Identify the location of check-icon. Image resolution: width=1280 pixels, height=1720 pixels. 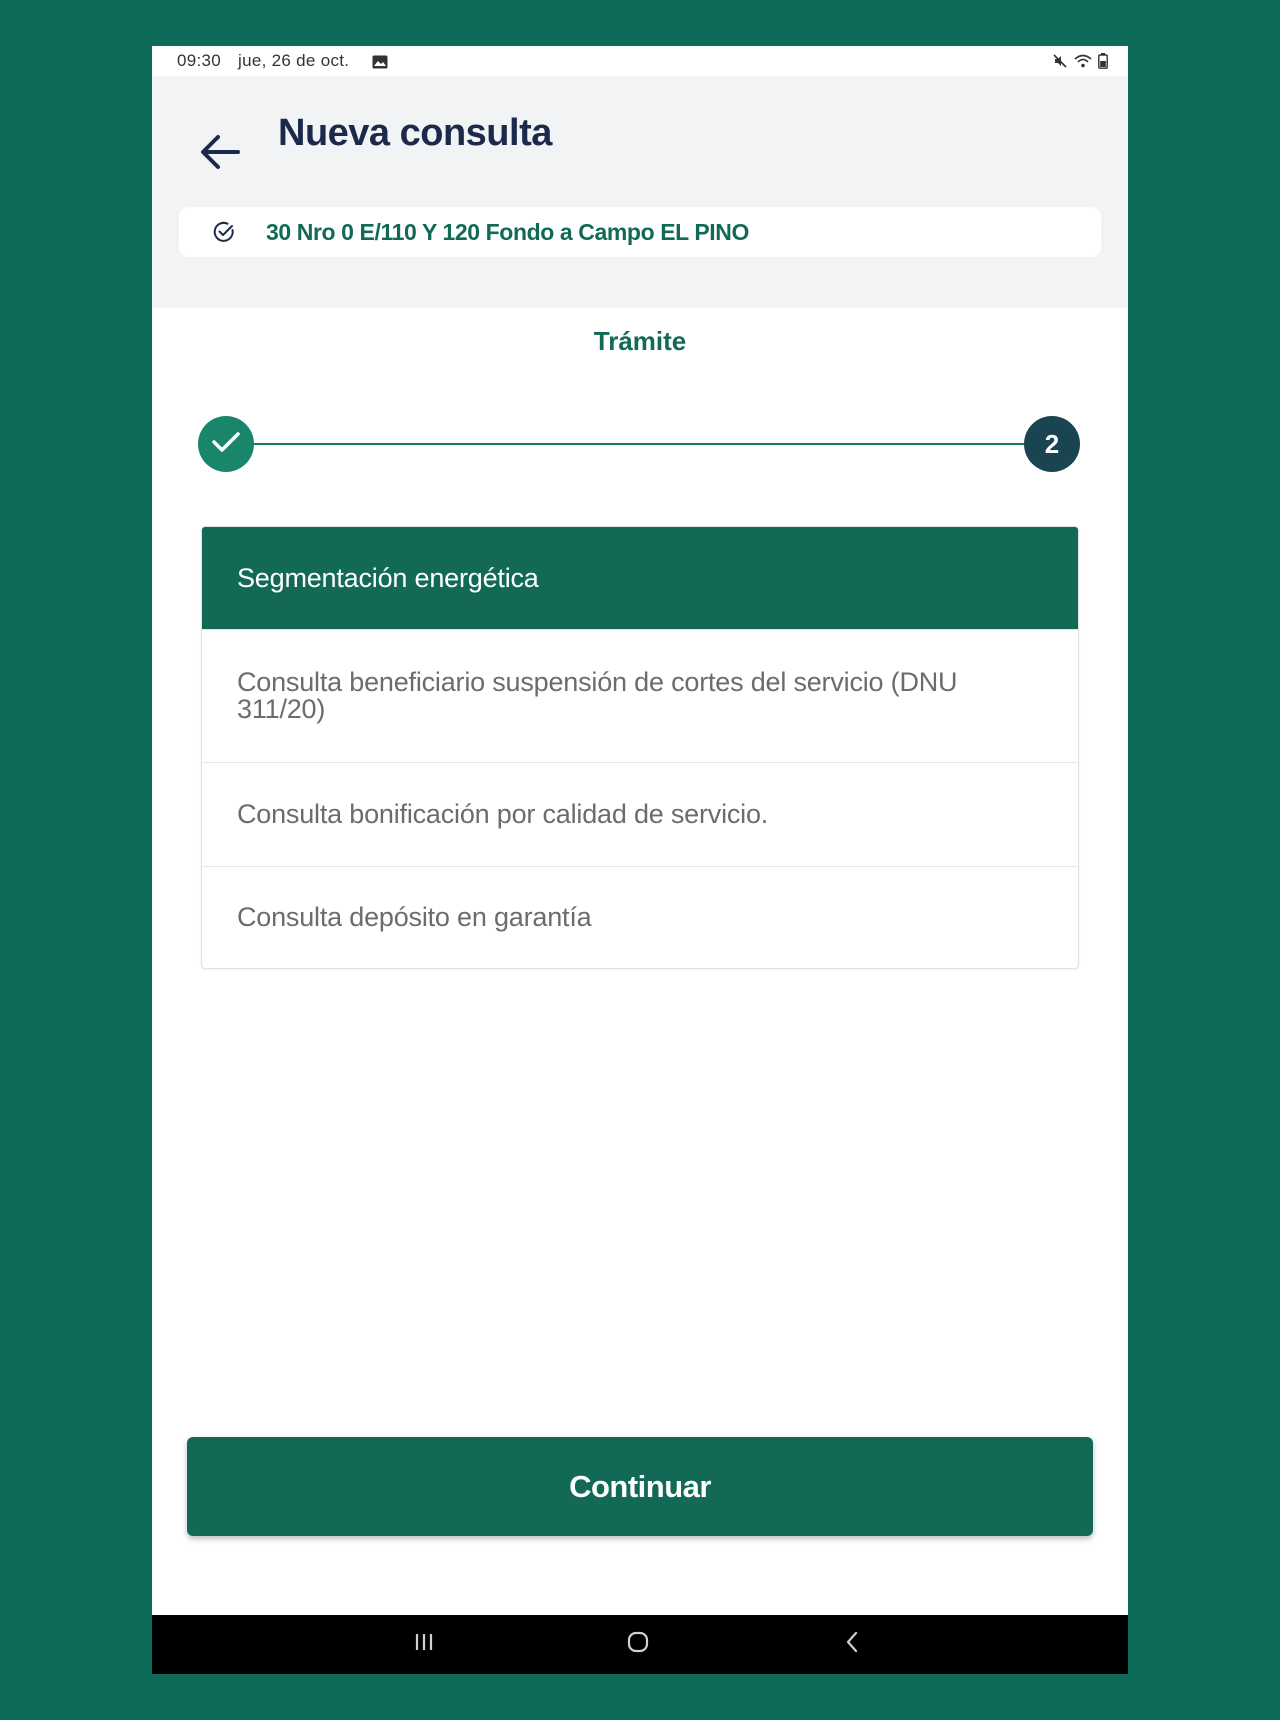
(226, 444).